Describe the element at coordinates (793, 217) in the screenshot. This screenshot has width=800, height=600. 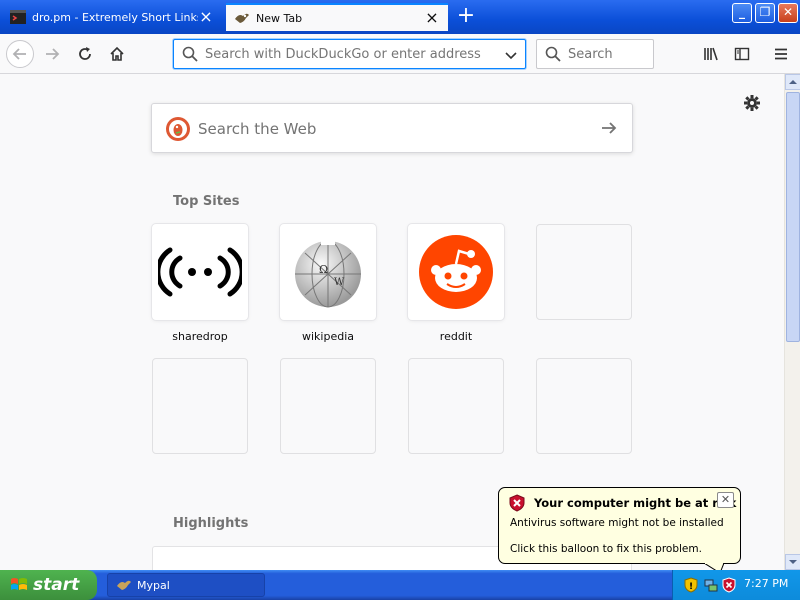
I see `scrollbar-thumb` at that location.